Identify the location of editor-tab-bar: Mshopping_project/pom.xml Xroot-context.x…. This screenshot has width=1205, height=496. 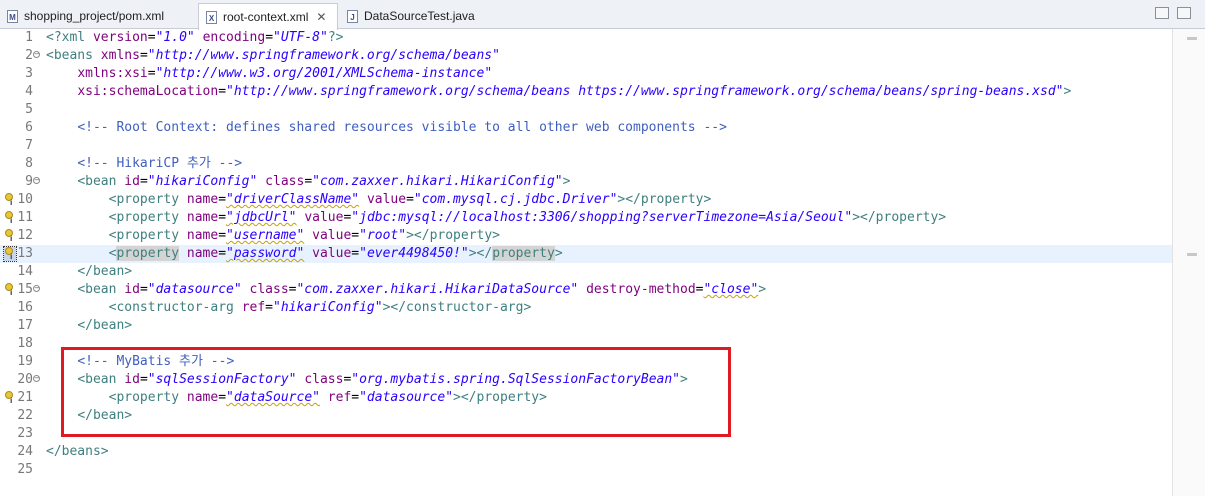
(602, 15).